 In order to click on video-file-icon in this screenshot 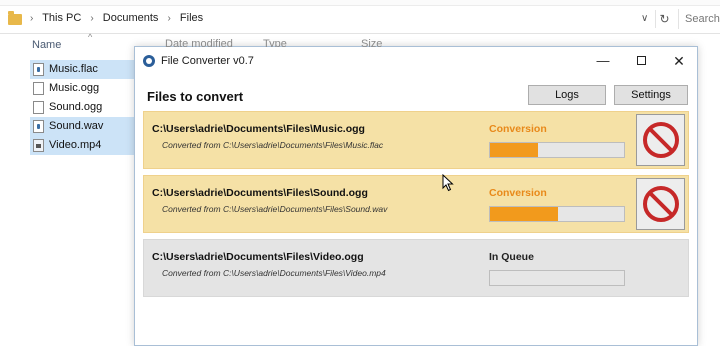, I will do `click(38, 145)`.